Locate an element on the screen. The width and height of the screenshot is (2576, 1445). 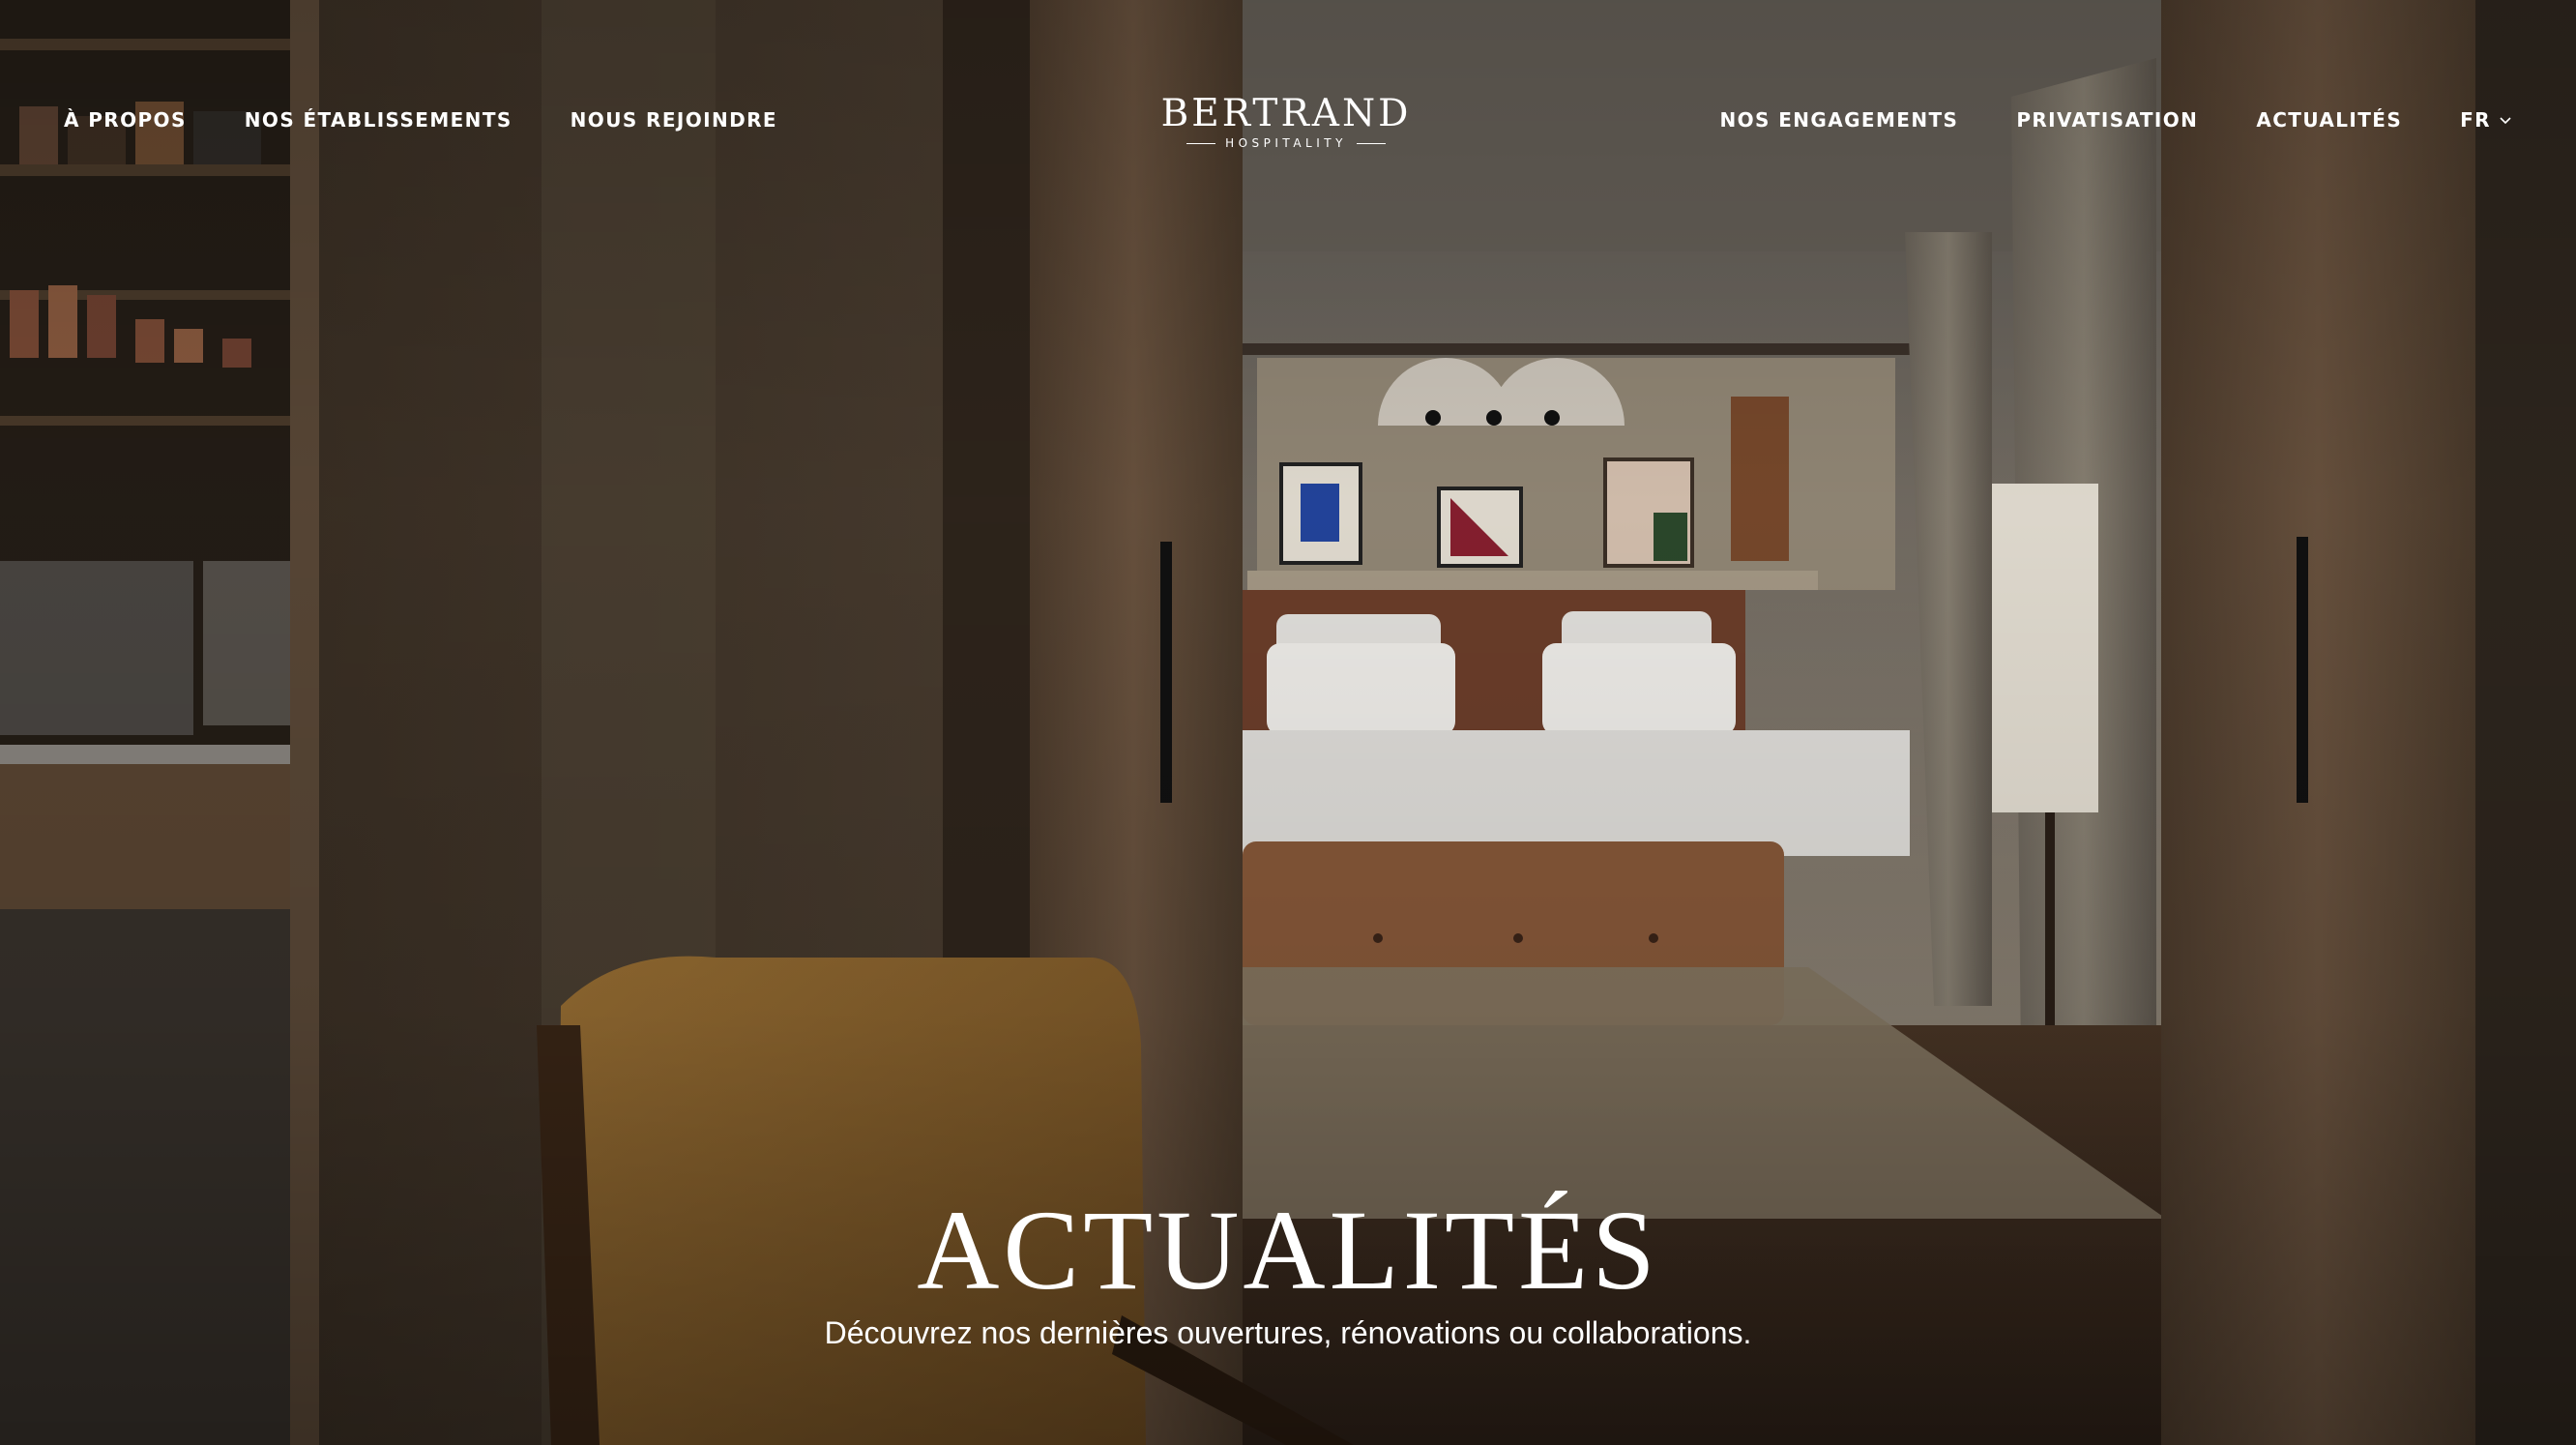
logo-subtitle: HOSPITALITY is located at coordinates (1286, 143).